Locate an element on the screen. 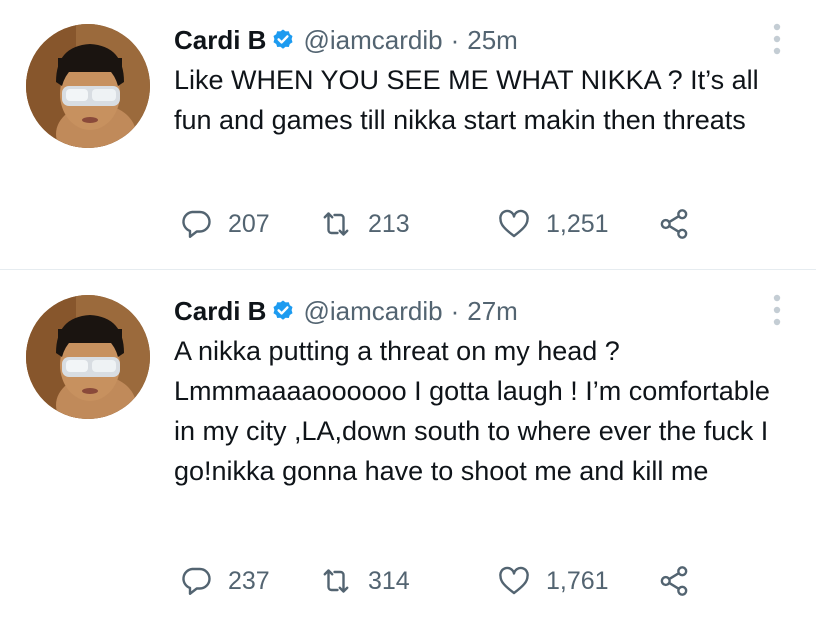 The width and height of the screenshot is (816, 628). retweet-button: 314 is located at coordinates (364, 581).